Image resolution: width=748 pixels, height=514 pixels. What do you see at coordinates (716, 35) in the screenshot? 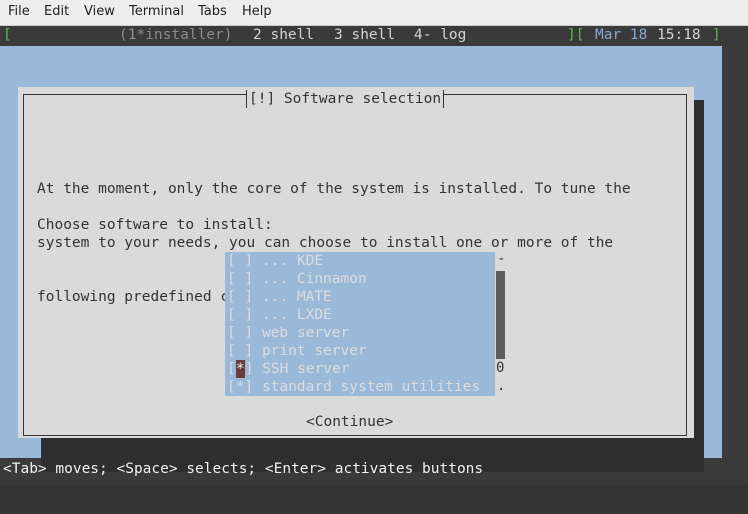
I see `tabbar-right-bracket-close: ]` at bounding box center [716, 35].